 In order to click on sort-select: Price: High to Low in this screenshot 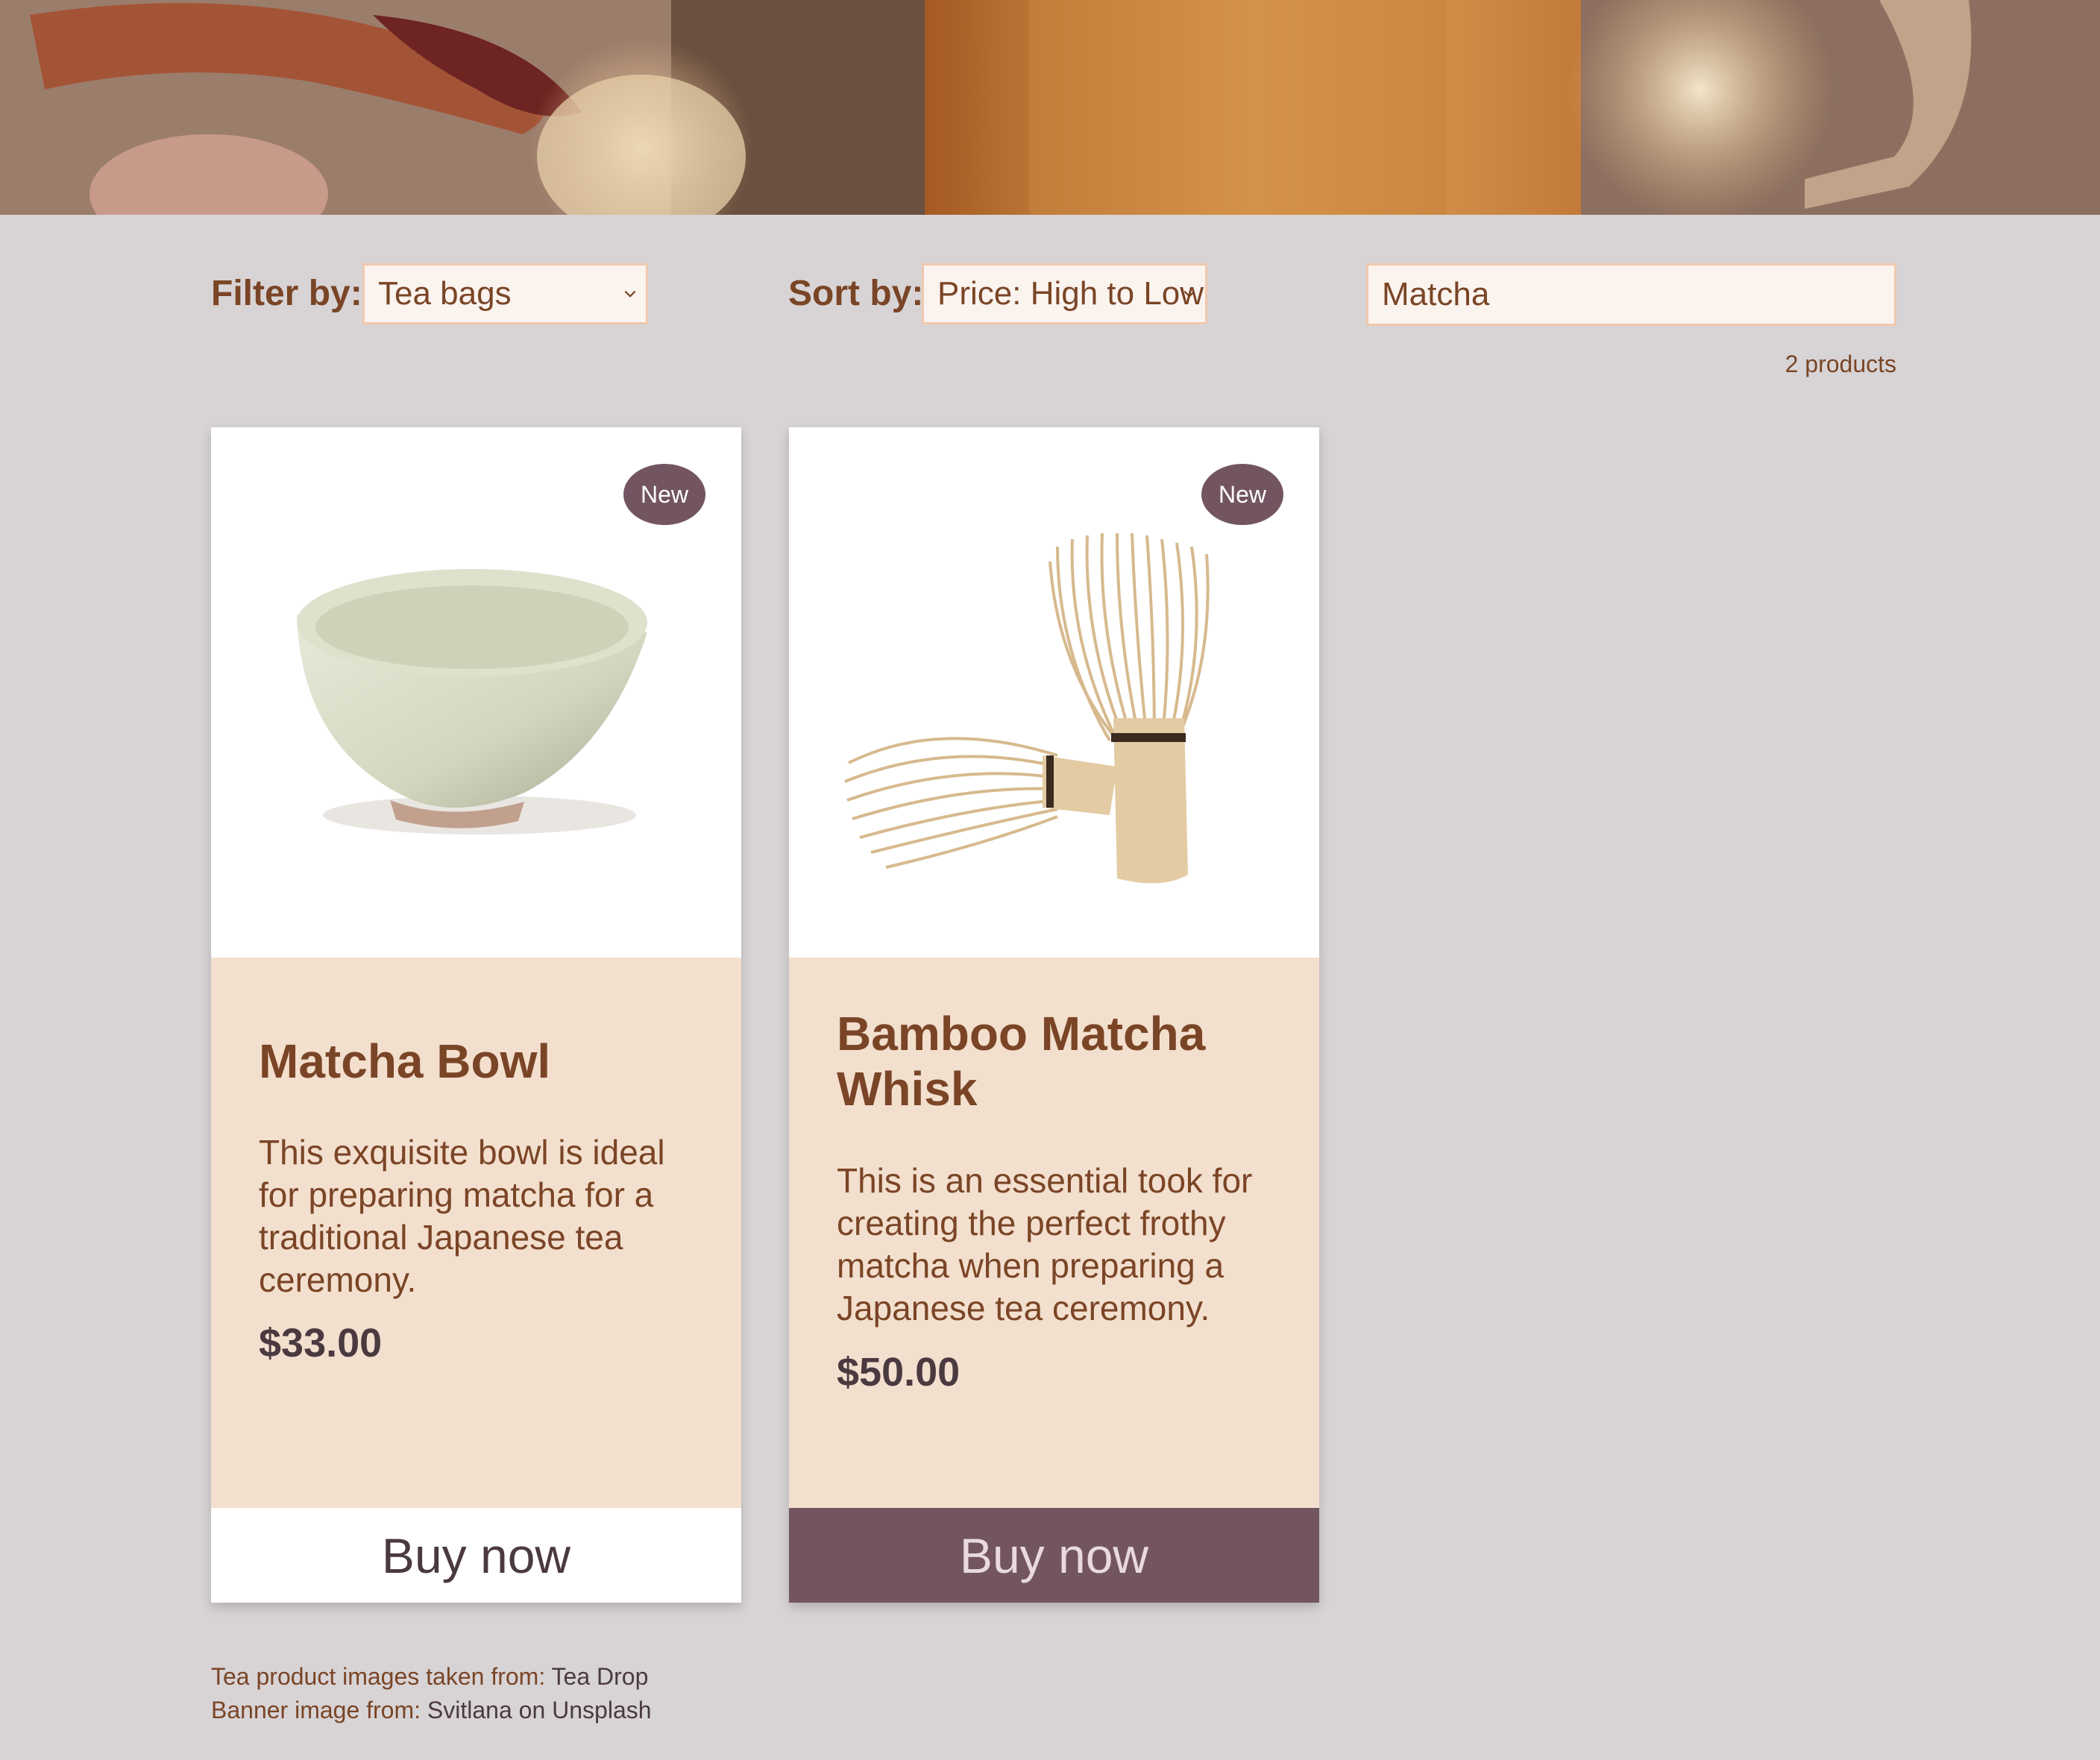, I will do `click(1064, 293)`.